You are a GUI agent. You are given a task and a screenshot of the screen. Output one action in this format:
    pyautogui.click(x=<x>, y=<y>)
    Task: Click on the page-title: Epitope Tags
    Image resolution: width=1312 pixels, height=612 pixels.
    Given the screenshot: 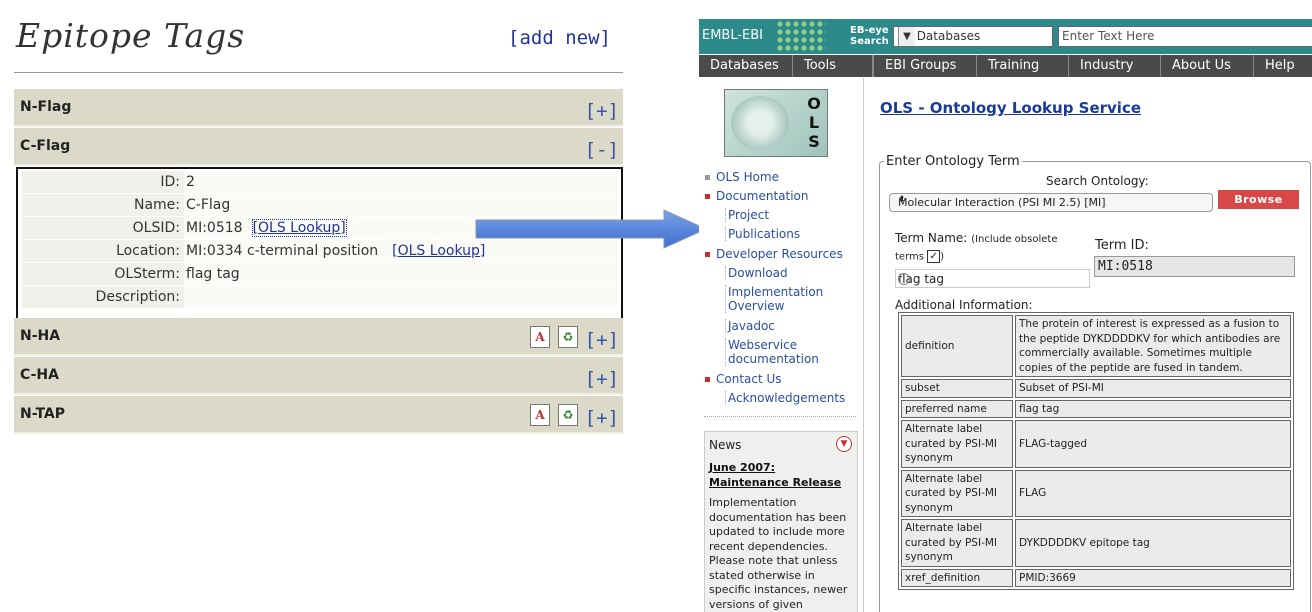 What is the action you would take?
    pyautogui.click(x=131, y=35)
    